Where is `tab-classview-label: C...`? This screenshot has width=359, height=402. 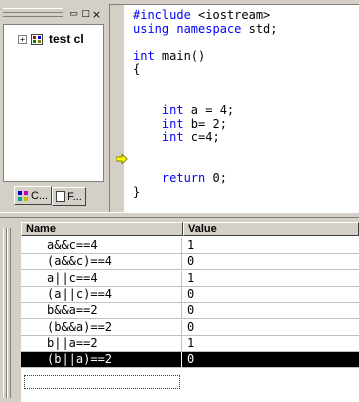
tab-classview-label: C... is located at coordinates (40, 195).